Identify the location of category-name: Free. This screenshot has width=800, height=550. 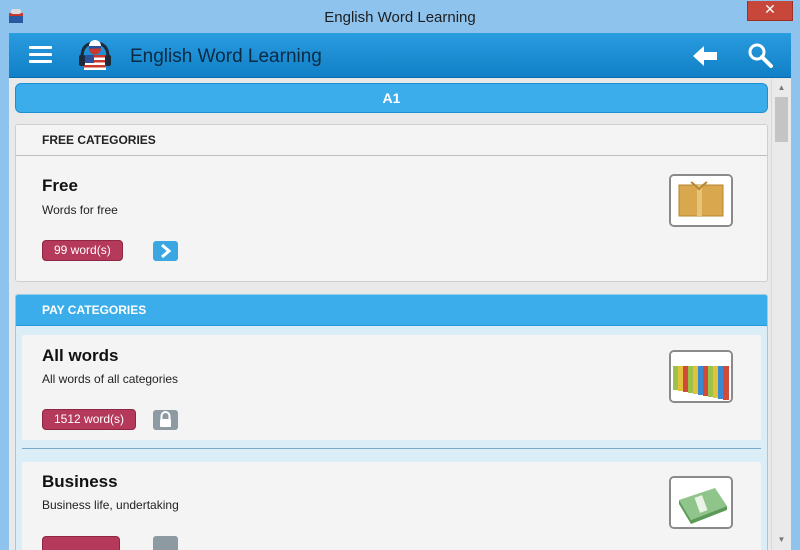
(60, 185).